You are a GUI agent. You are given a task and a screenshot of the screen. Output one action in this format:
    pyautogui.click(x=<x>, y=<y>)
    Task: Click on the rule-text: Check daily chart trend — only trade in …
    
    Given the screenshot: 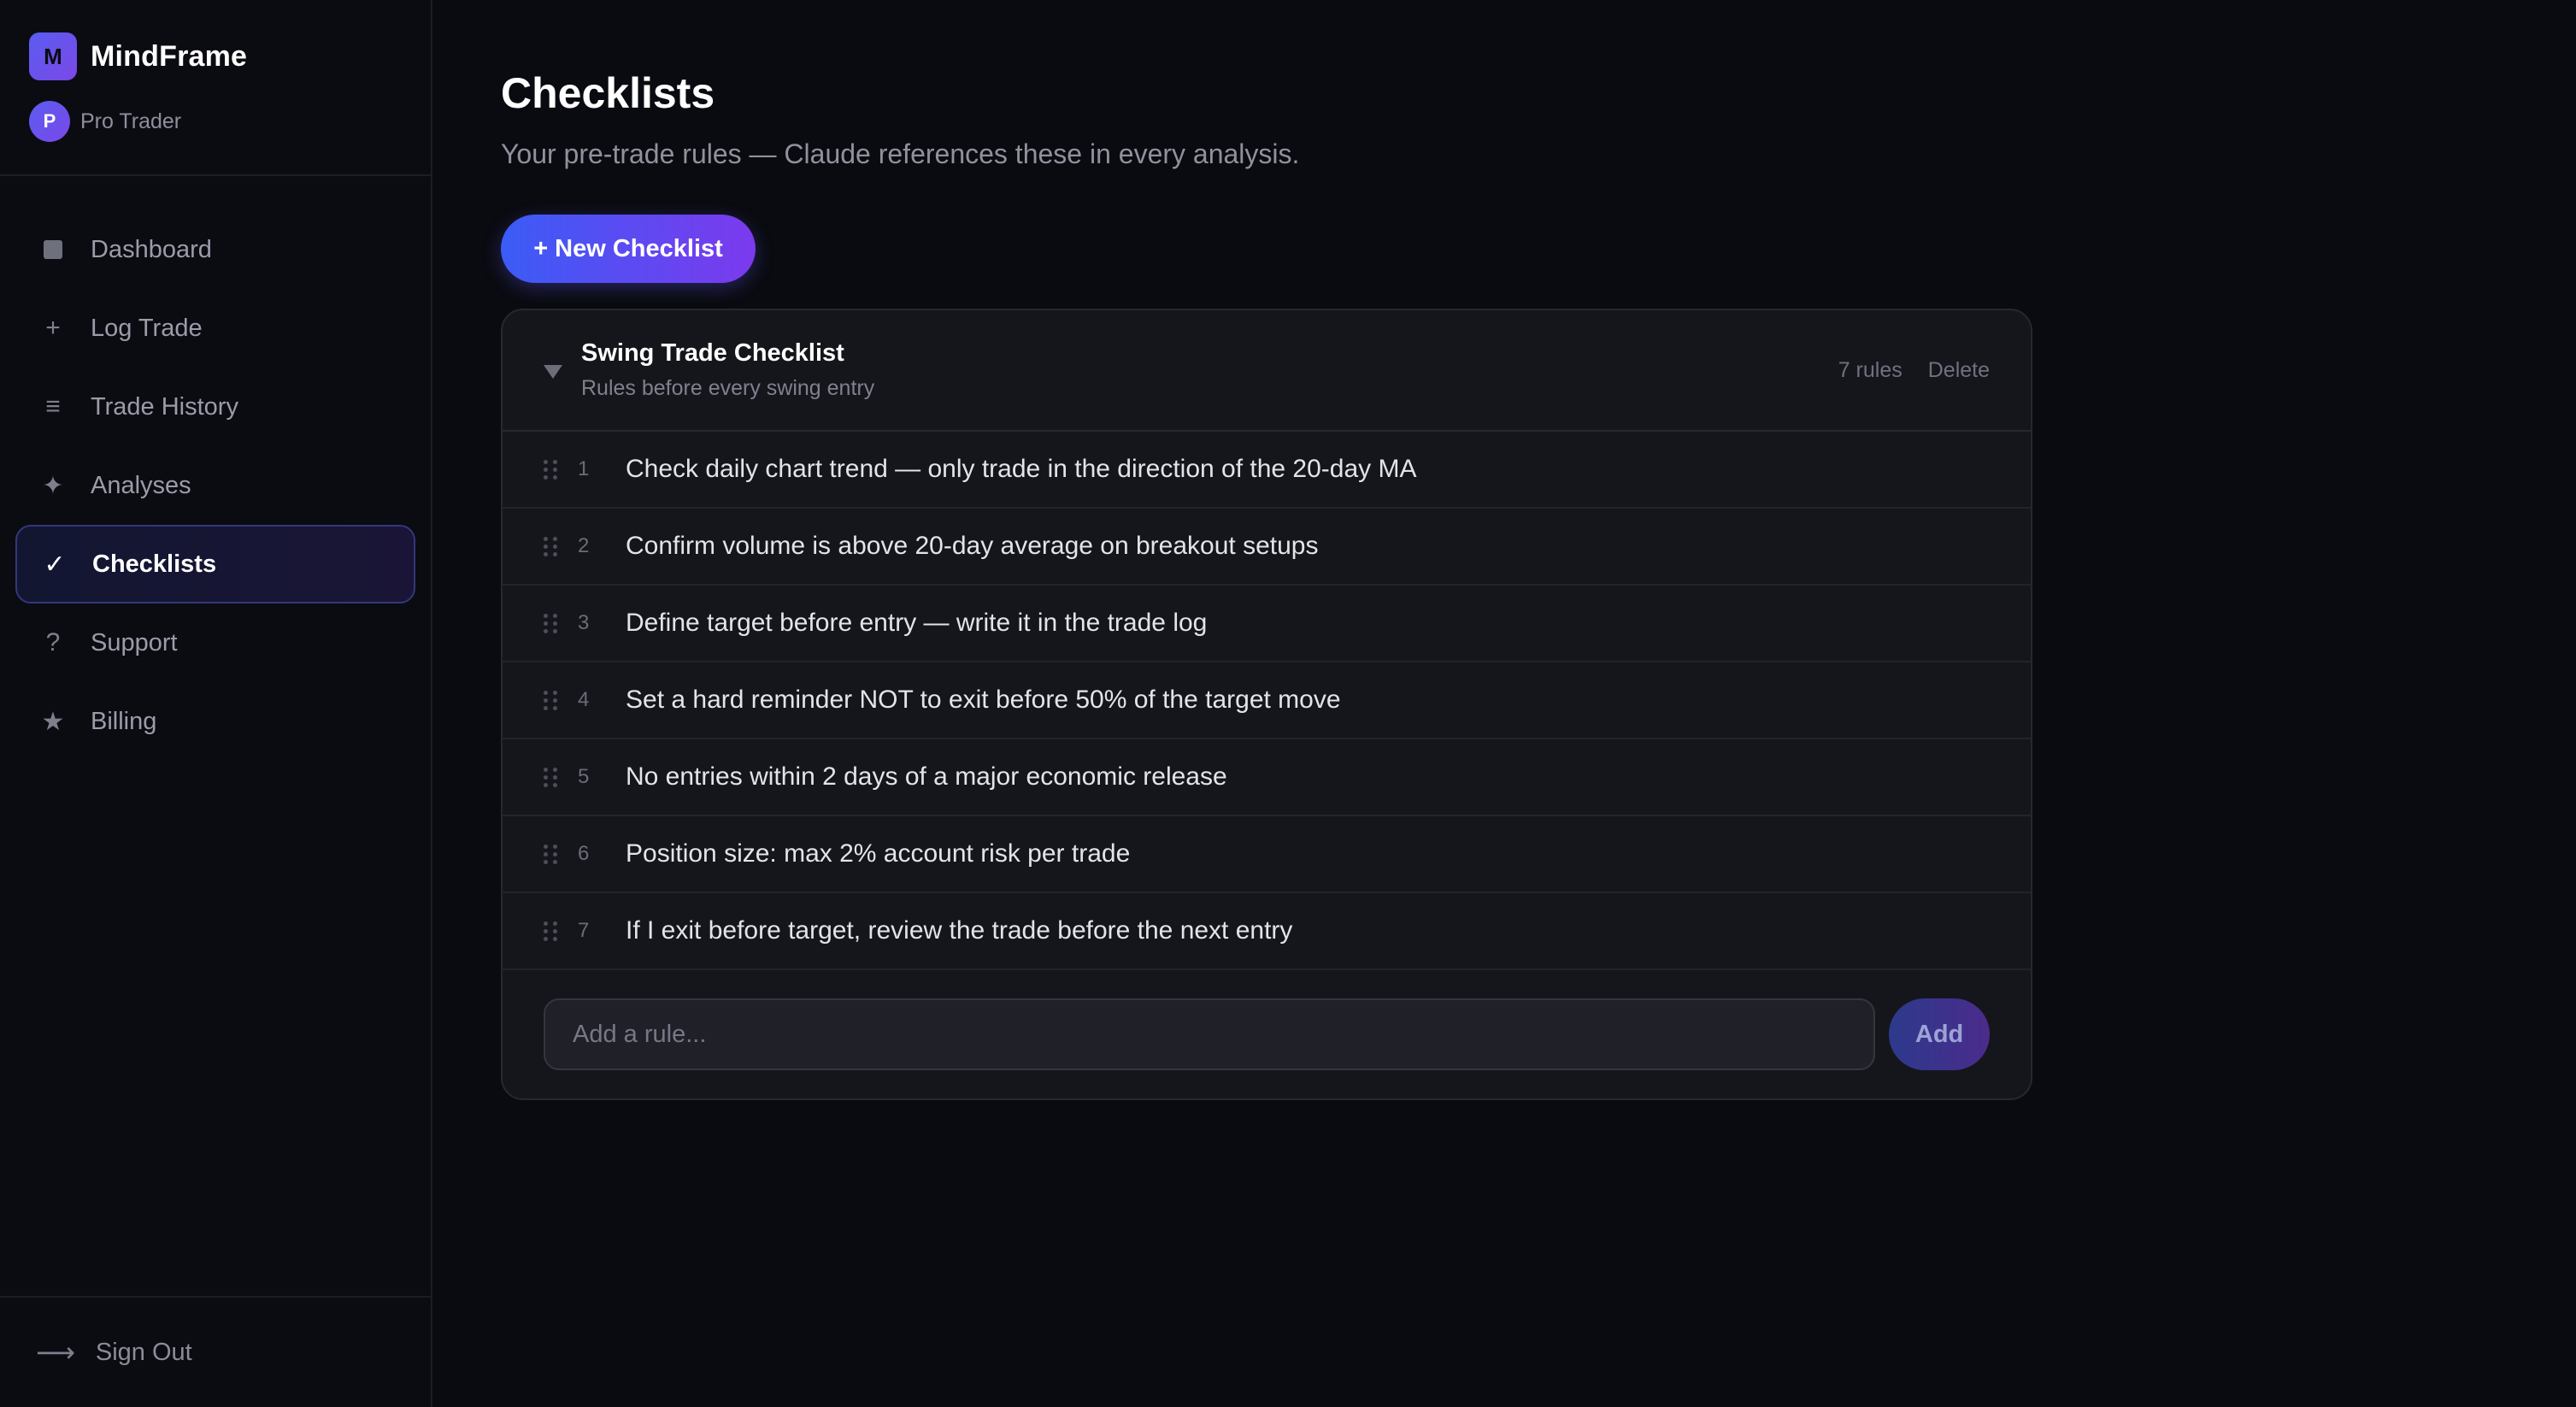 What is the action you would take?
    pyautogui.click(x=1021, y=469)
    